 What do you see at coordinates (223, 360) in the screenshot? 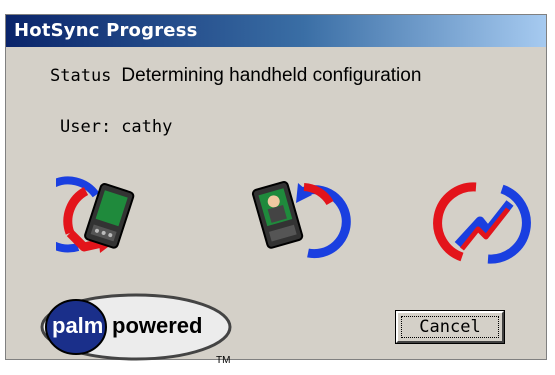
I see `trademark-mark: TM` at bounding box center [223, 360].